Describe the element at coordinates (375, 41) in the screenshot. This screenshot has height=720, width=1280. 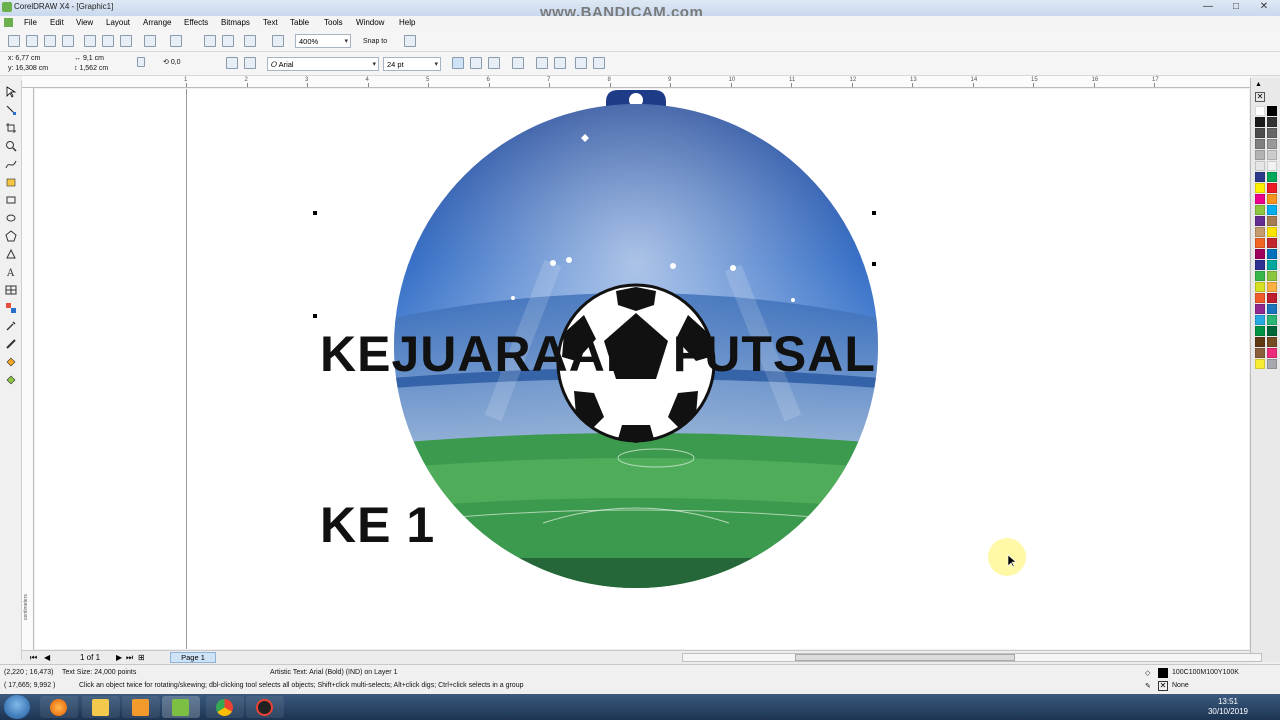
I see `snap-to-button: Snap to` at that location.